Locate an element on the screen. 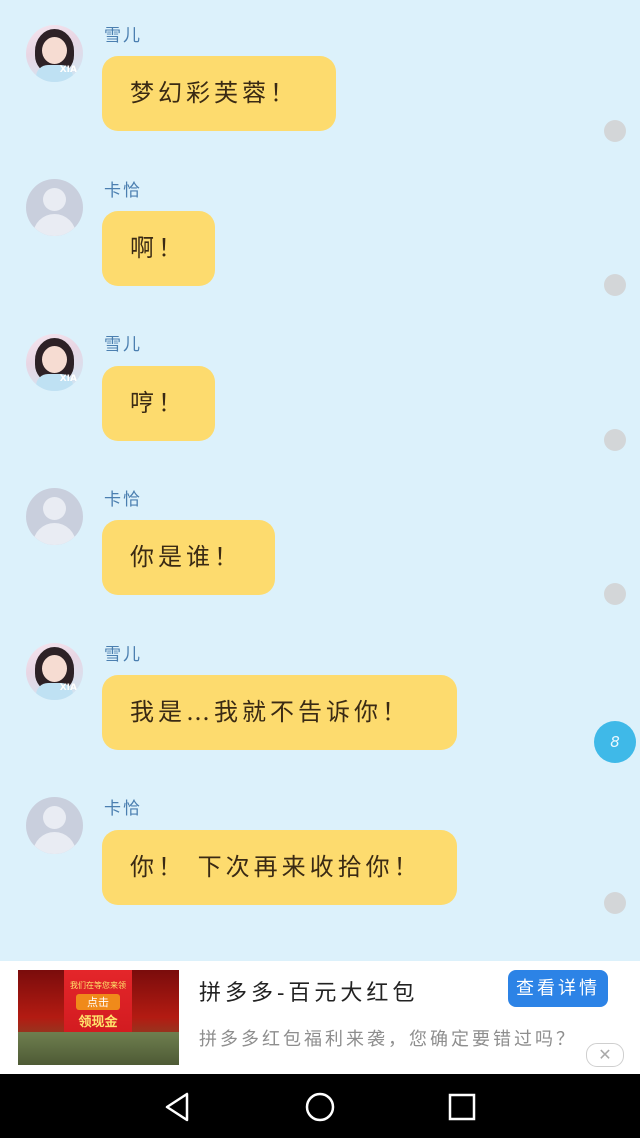  system-navigation-bar is located at coordinates (320, 1106).